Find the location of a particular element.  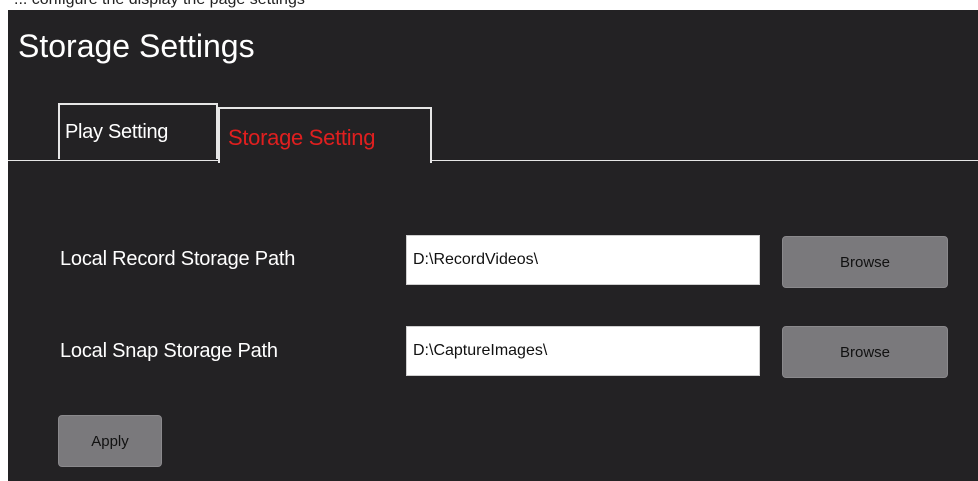

tab-play-setting: Play Setting is located at coordinates (138, 131).